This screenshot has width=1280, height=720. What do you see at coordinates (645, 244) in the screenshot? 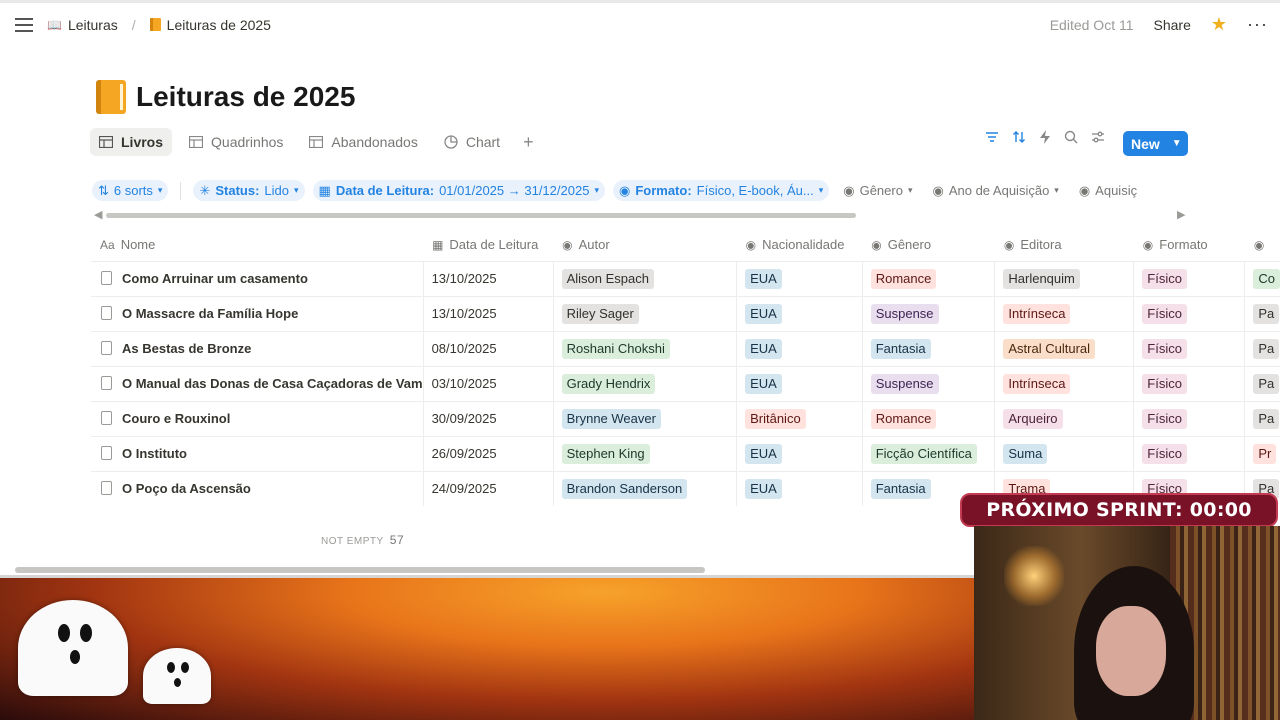
I see `column-header-autor: ◉ Autor` at bounding box center [645, 244].